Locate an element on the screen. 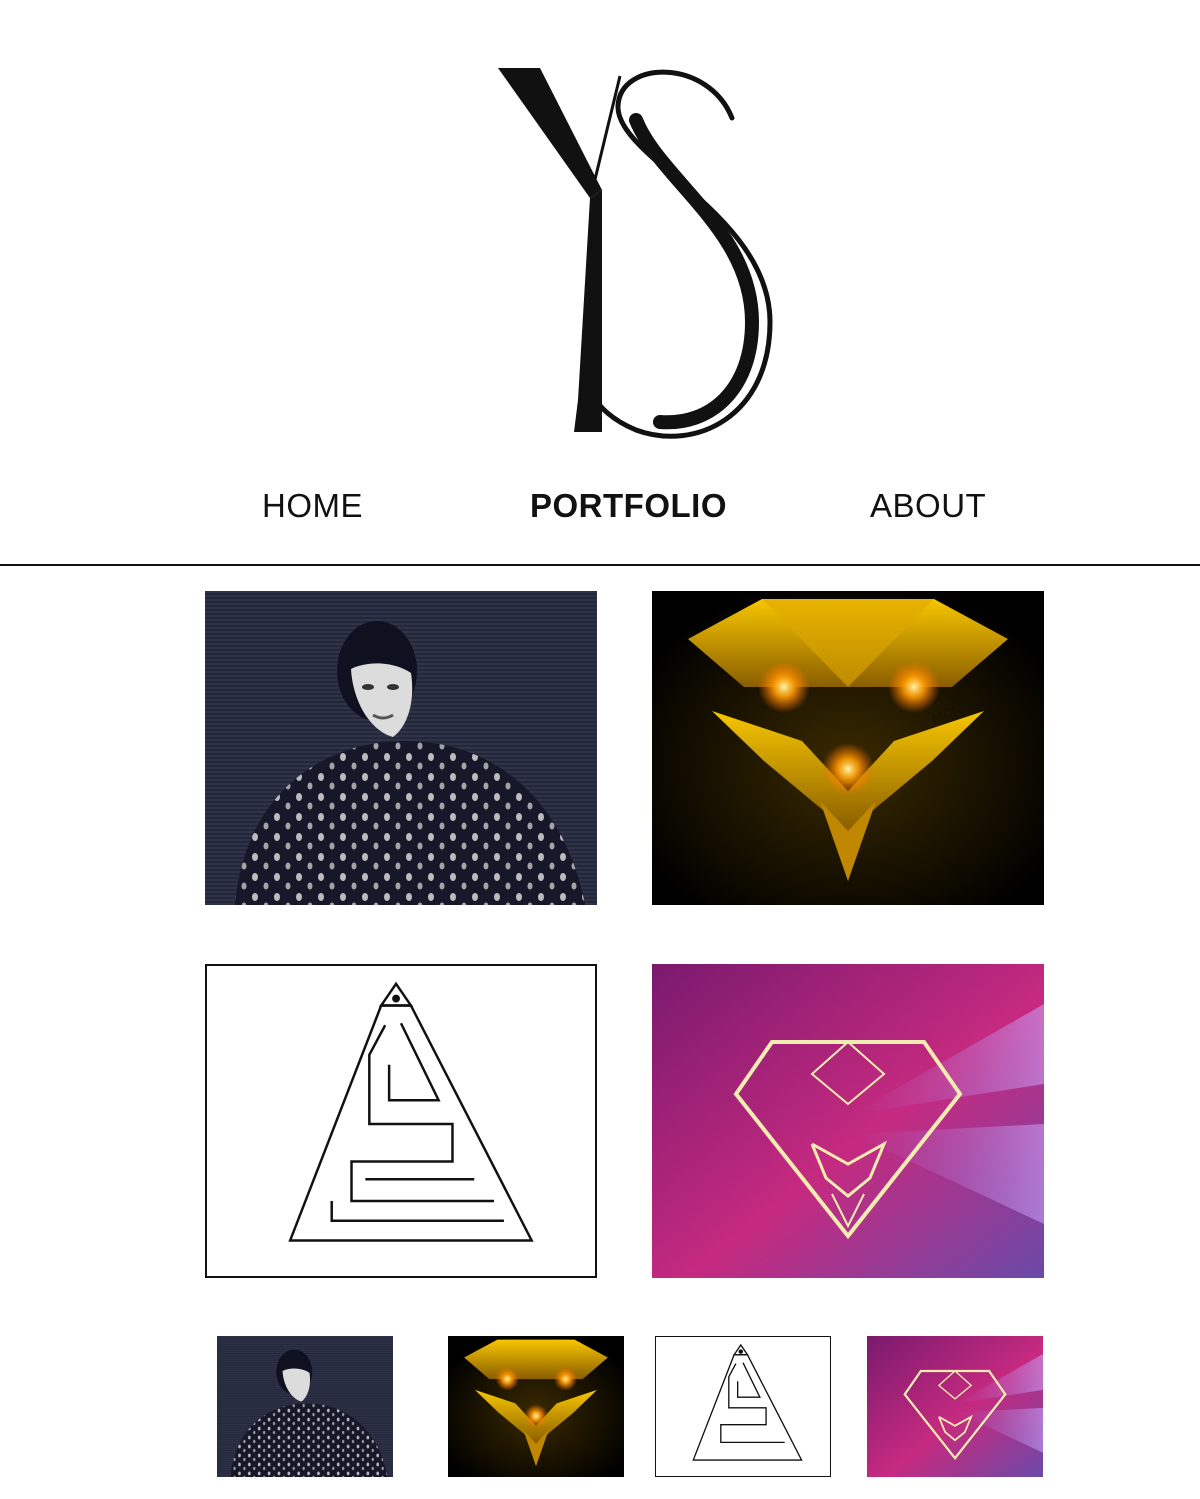 This screenshot has height=1499, width=1200. gallery-item-gold-diamond: MAD MONEY is located at coordinates (848, 748).